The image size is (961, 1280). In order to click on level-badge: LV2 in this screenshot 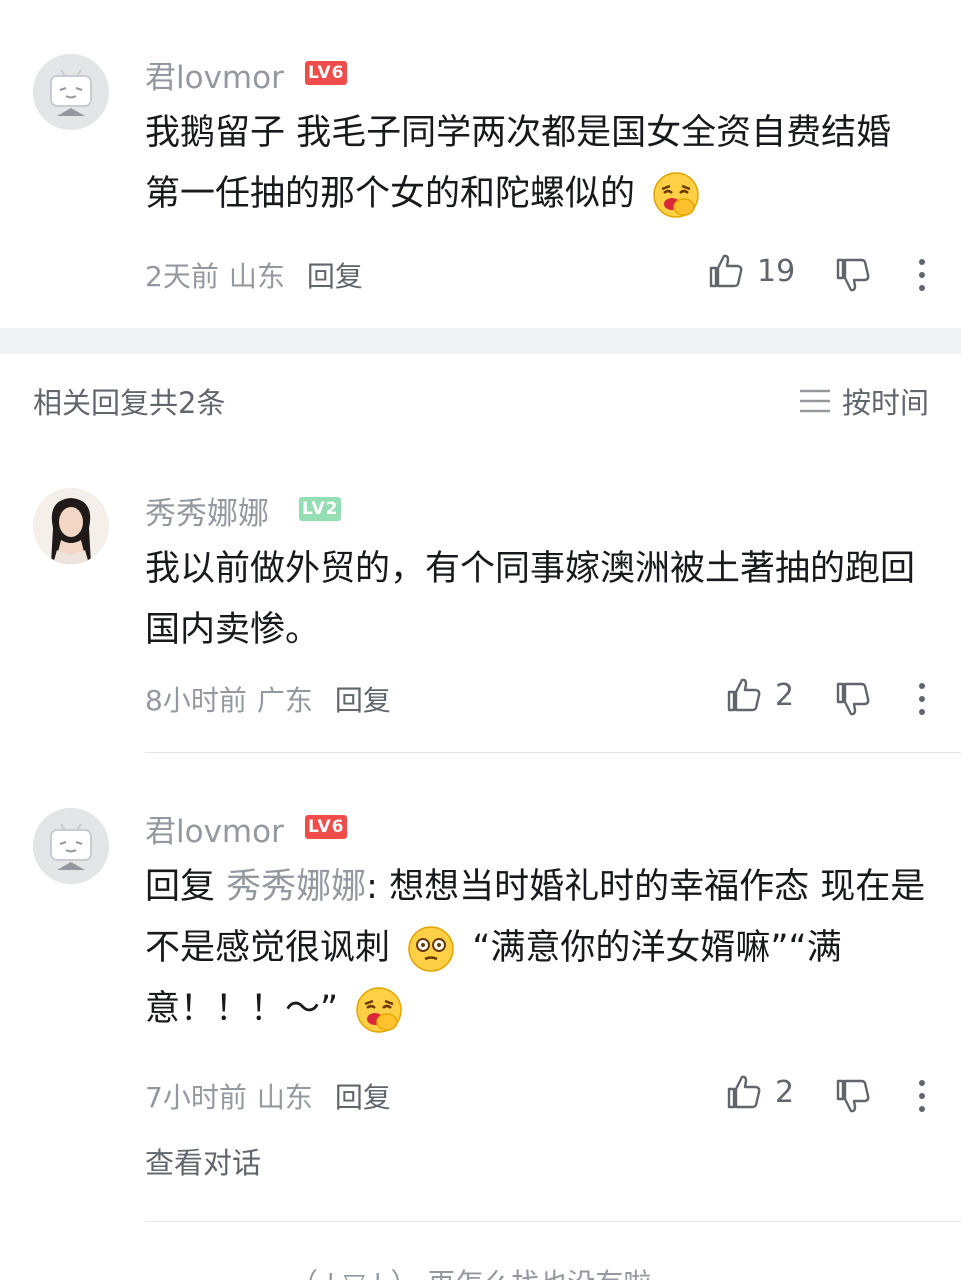, I will do `click(320, 509)`.